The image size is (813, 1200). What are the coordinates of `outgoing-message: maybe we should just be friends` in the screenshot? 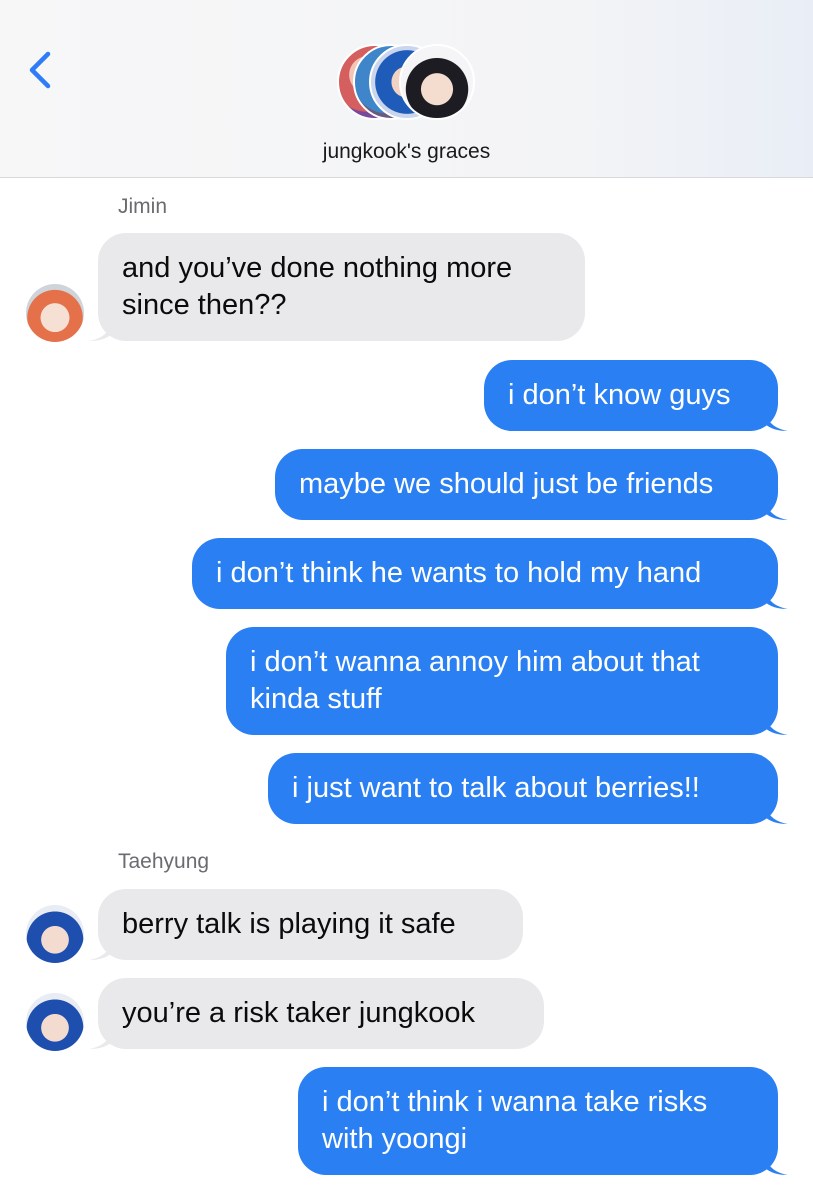 It's located at (531, 484).